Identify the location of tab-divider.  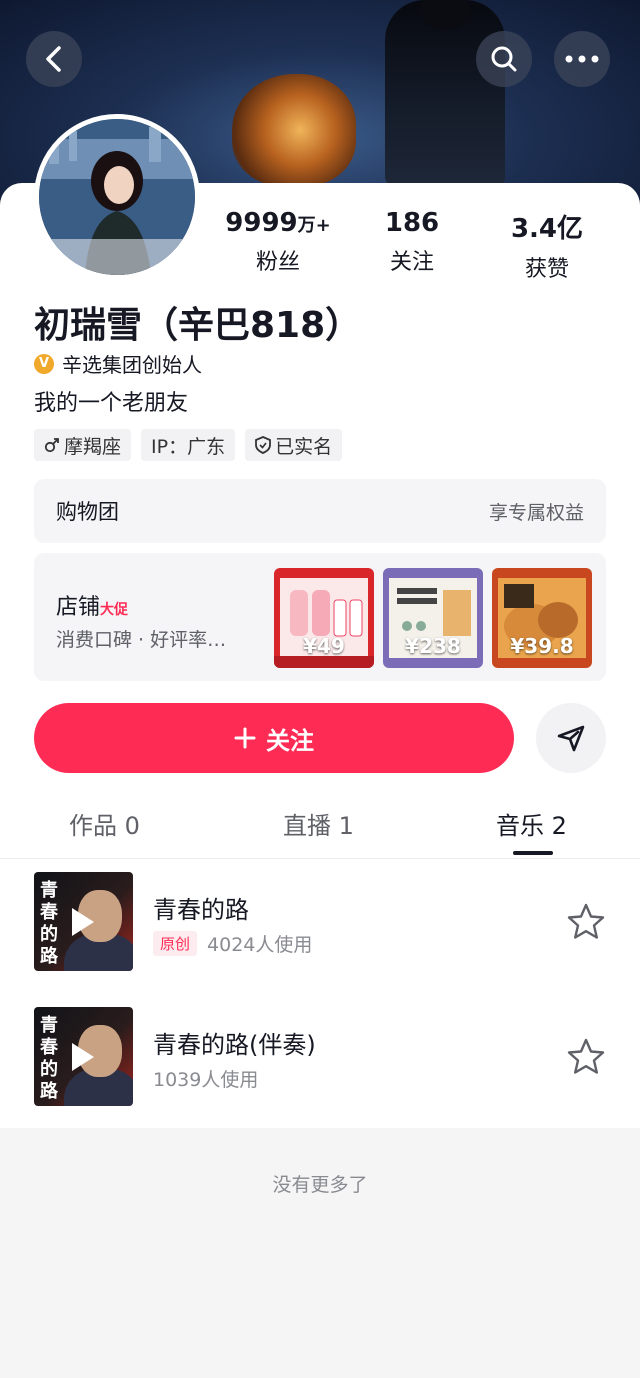
(320, 858).